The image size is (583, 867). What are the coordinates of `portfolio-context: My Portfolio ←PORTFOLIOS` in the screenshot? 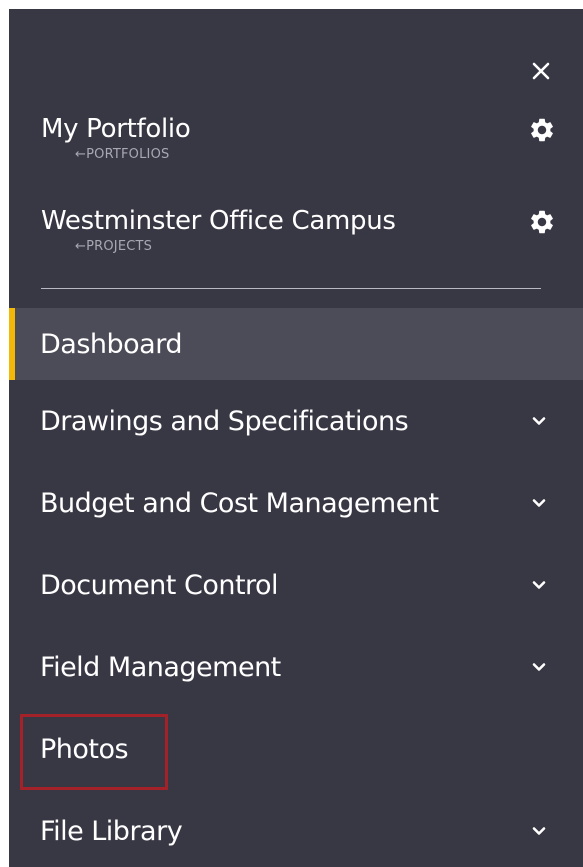 It's located at (299, 138).